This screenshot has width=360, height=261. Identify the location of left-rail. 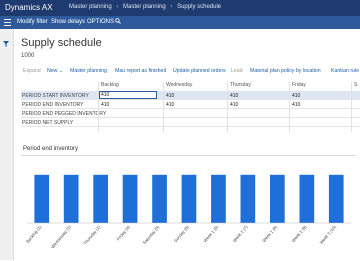
(7, 144).